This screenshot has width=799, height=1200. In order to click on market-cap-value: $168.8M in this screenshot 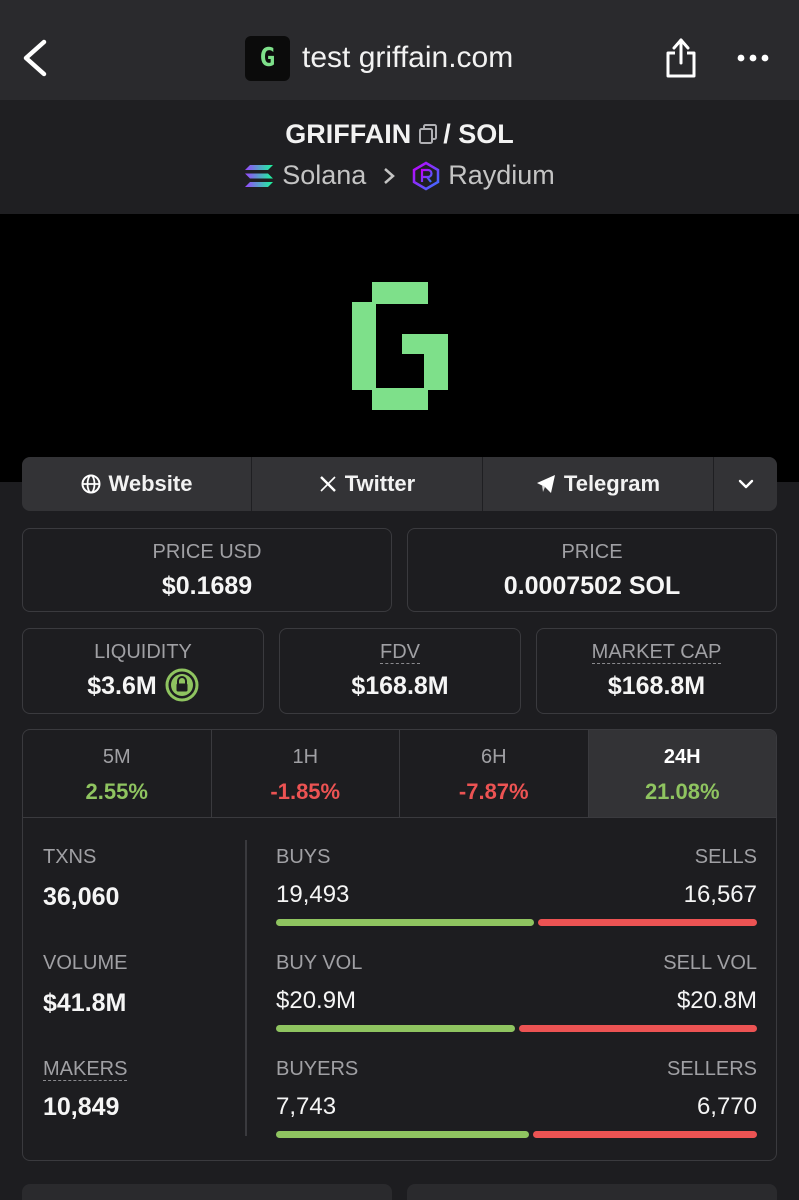, I will do `click(656, 686)`.